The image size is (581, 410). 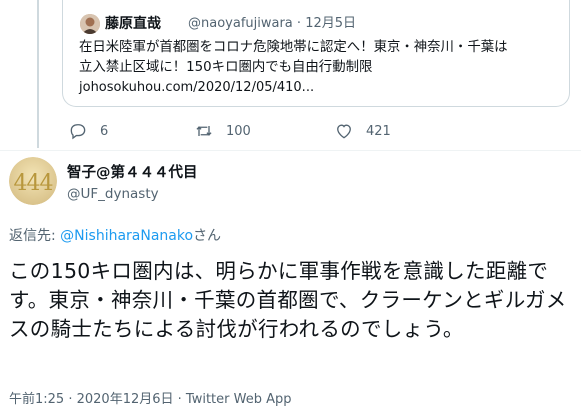 What do you see at coordinates (290, 150) in the screenshot?
I see `divider` at bounding box center [290, 150].